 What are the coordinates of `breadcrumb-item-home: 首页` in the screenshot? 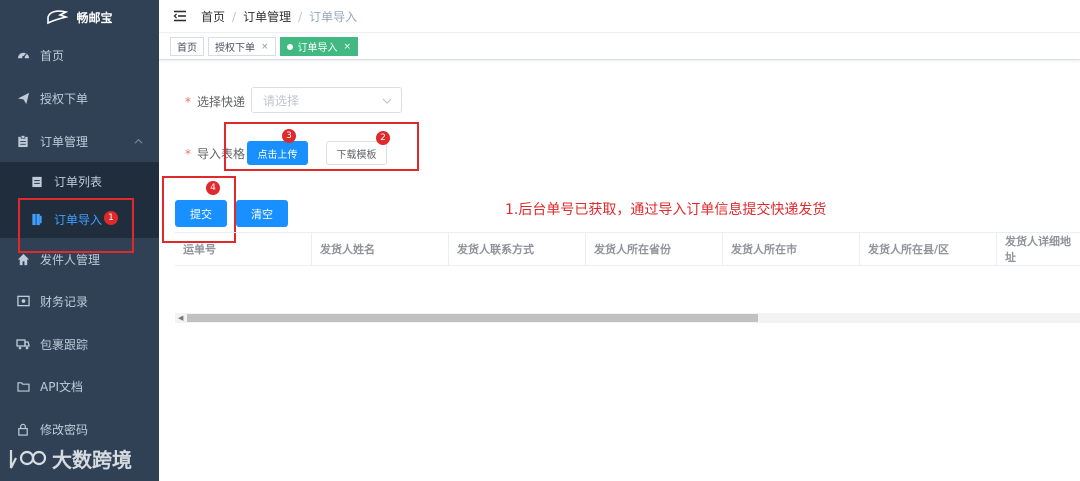 It's located at (213, 17).